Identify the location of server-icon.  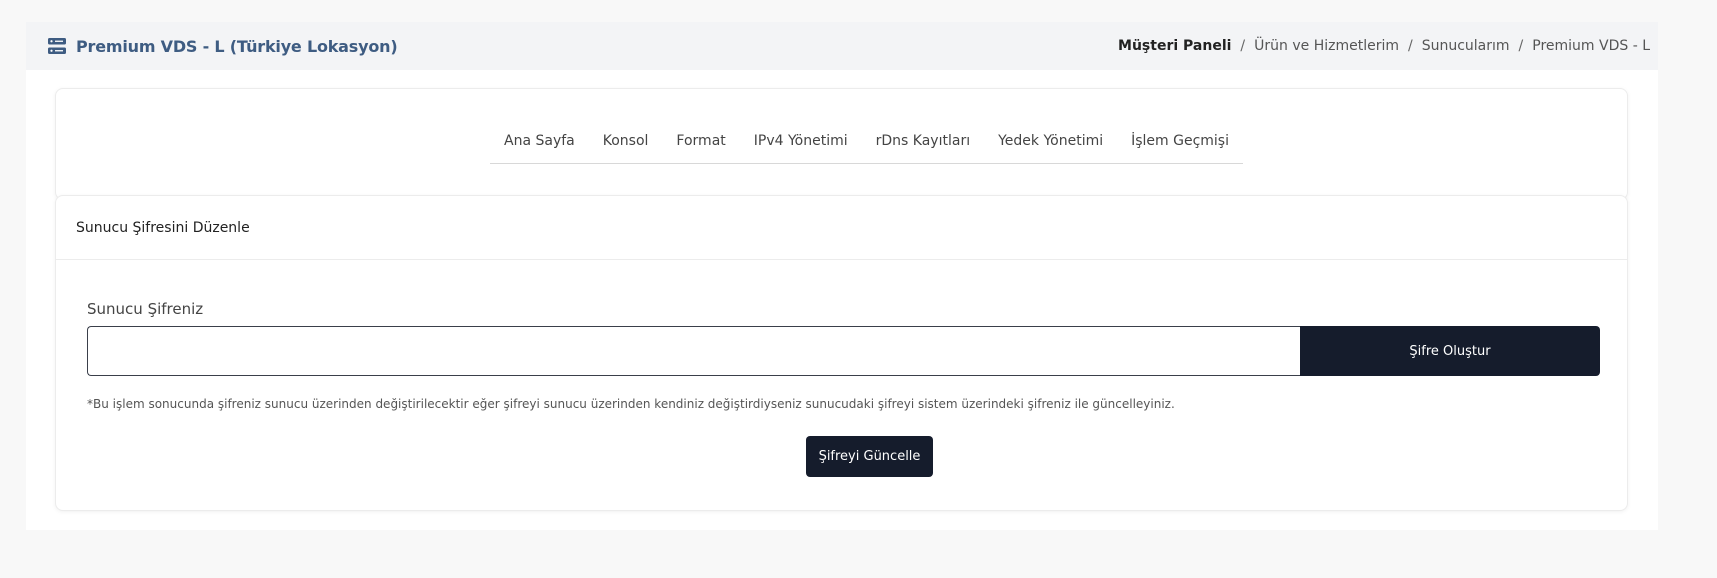
(57, 46).